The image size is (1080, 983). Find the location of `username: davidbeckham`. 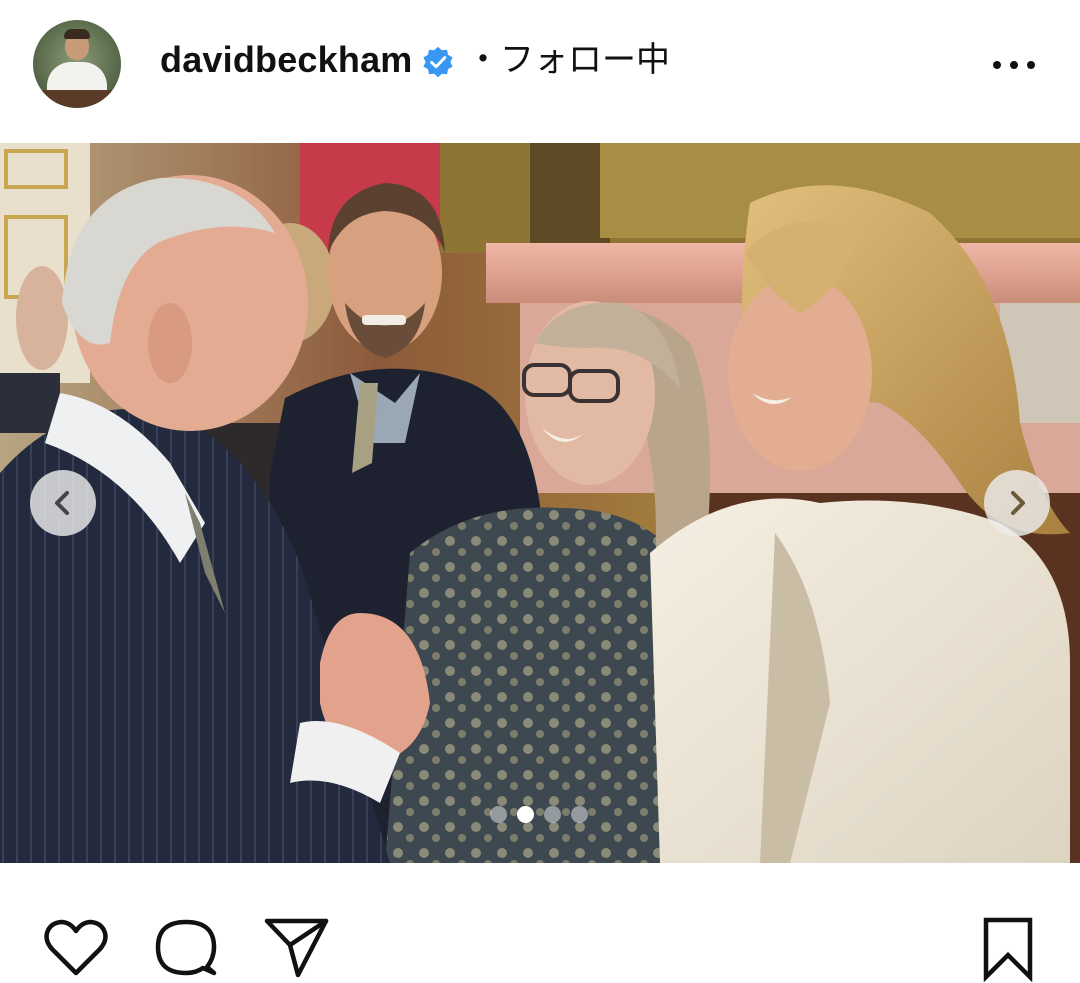

username: davidbeckham is located at coordinates (286, 60).